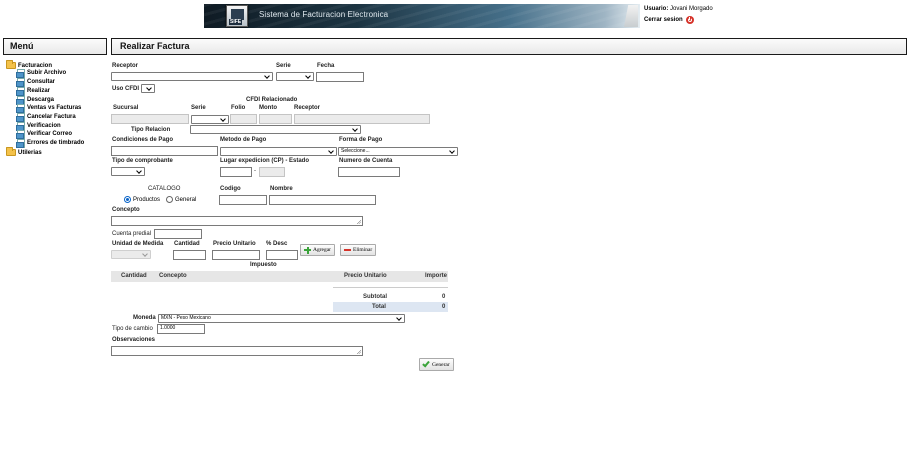  I want to click on numero-cuenta-input, so click(369, 172).